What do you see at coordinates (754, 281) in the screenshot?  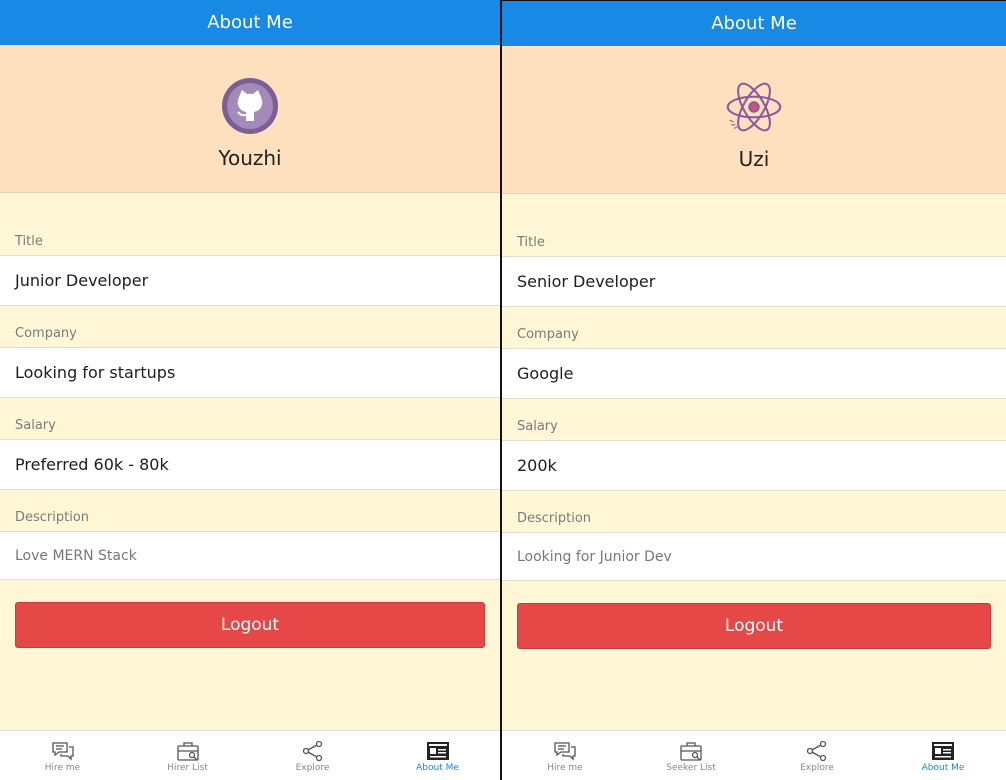 I see `title-field: Senior Developer` at bounding box center [754, 281].